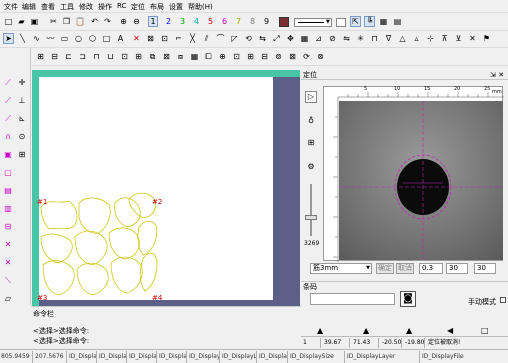 The image size is (508, 363). I want to click on join-icon: ╳, so click(192, 38).